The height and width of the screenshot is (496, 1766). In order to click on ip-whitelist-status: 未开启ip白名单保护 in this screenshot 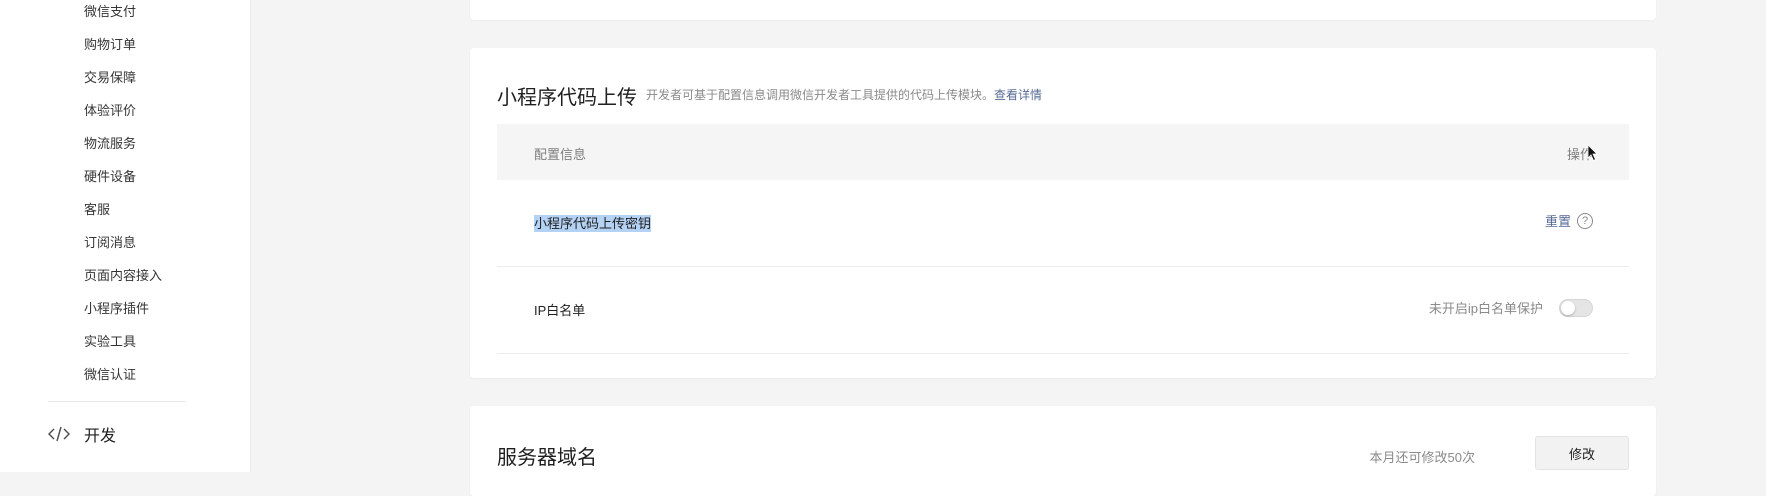, I will do `click(1485, 308)`.